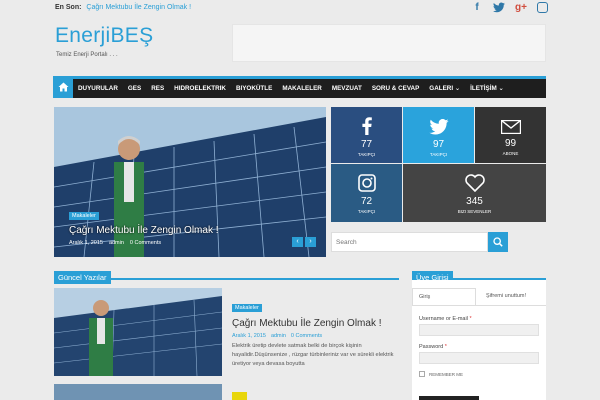 This screenshot has width=600, height=400. Describe the element at coordinates (366, 201) in the screenshot. I see `instagram-count: 72` at that location.